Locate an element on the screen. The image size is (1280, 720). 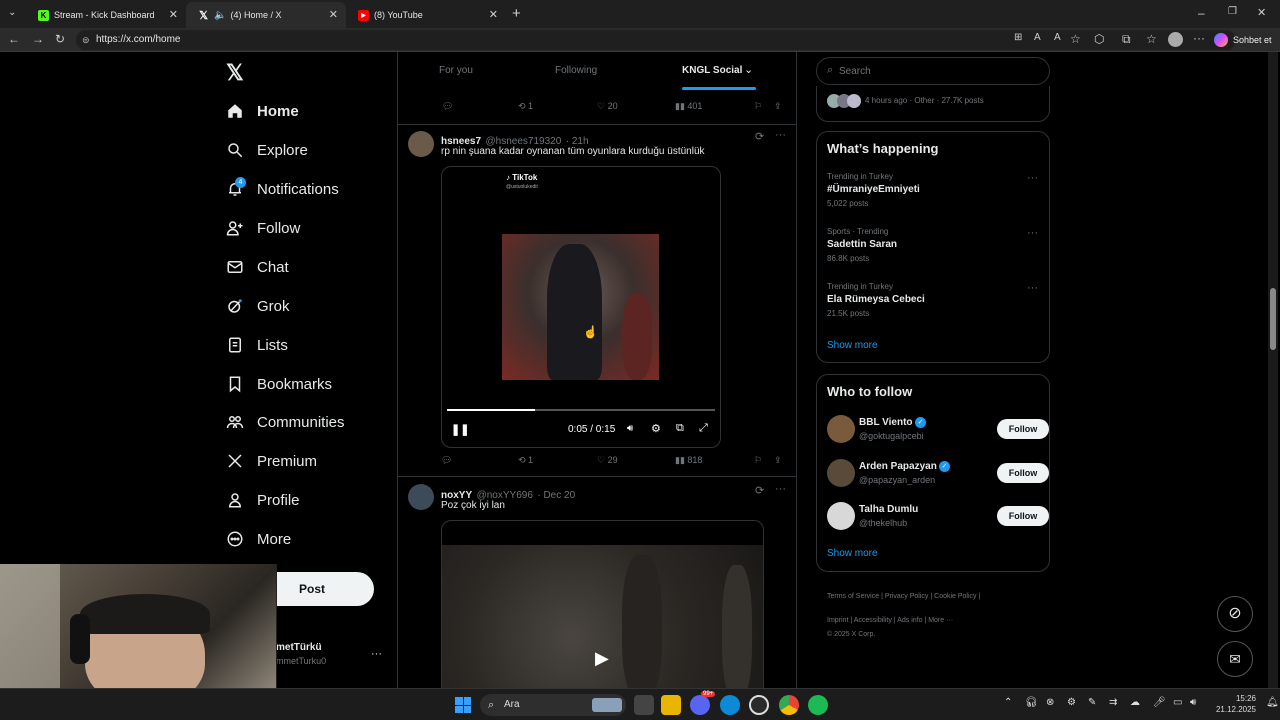
headset-icon: 🎧︎ is located at coordinates (1031, 702).